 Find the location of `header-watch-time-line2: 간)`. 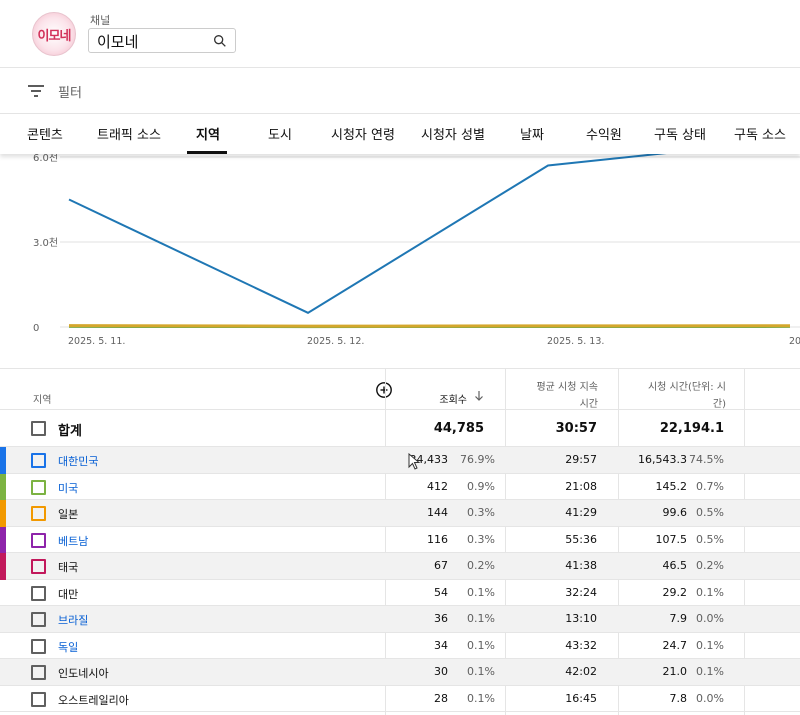

header-watch-time-line2: 간) is located at coordinates (719, 404).